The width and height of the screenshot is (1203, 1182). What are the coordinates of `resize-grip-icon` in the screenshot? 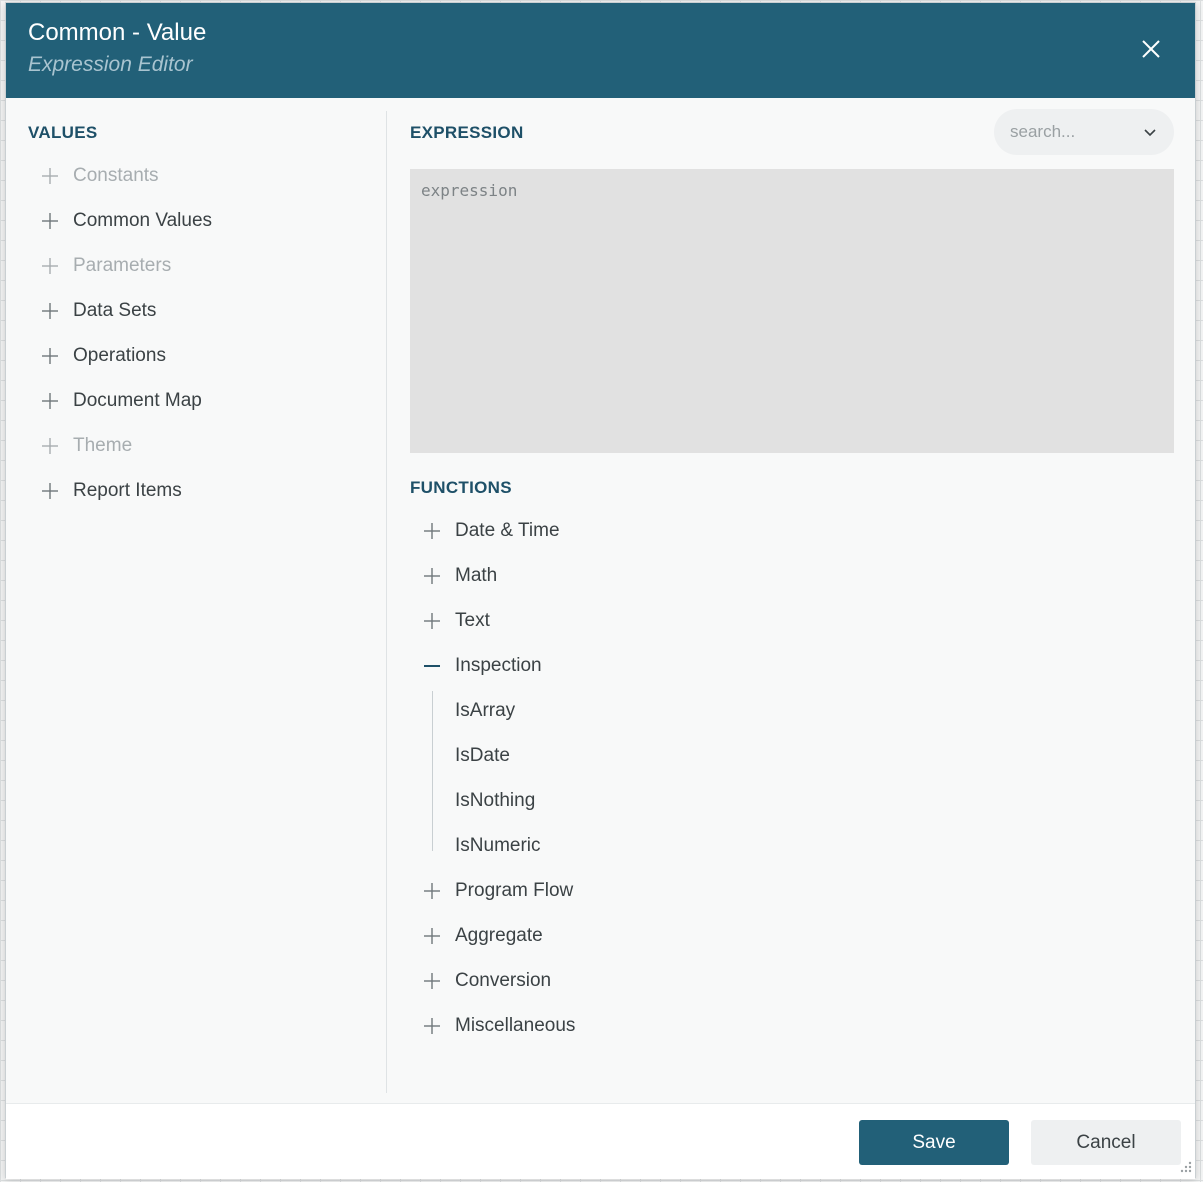 It's located at (1185, 1167).